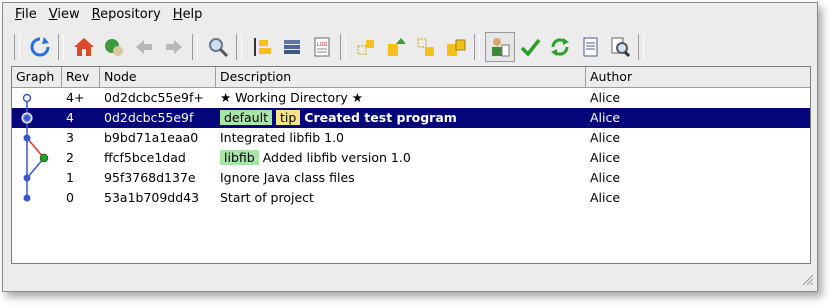 The height and width of the screenshot is (308, 832). I want to click on push-icon, so click(456, 47).